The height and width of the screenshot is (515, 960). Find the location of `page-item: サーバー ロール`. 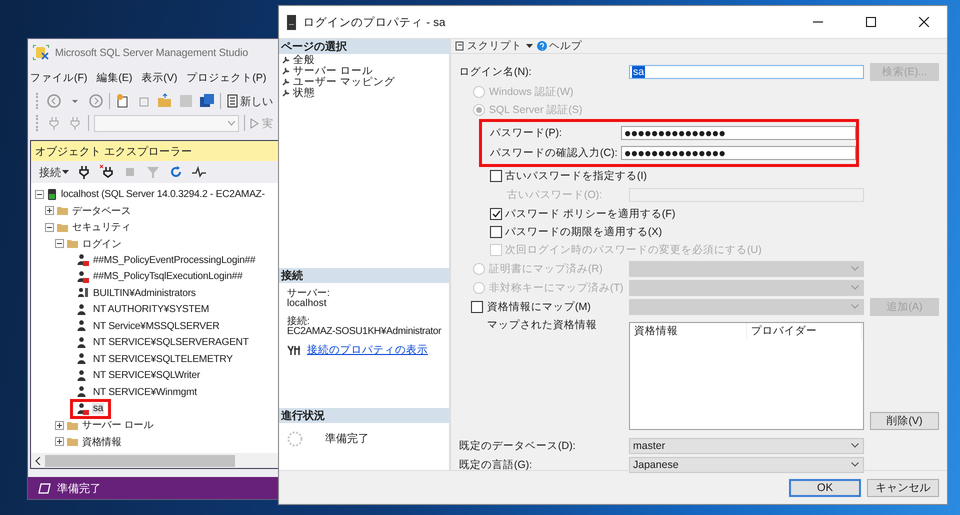

page-item: サーバー ロール is located at coordinates (333, 71).